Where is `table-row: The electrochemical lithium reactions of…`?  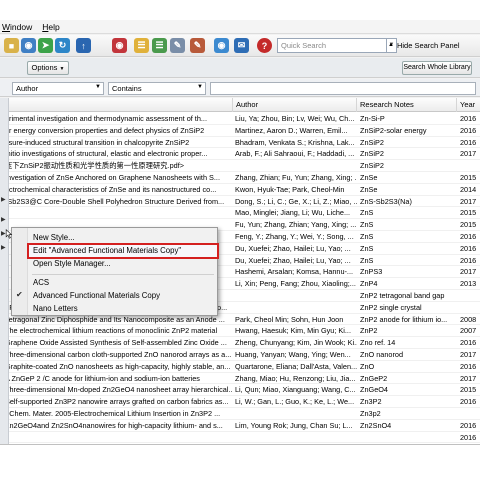 table-row: The electrochemical lithium reactions of… is located at coordinates (244, 331).